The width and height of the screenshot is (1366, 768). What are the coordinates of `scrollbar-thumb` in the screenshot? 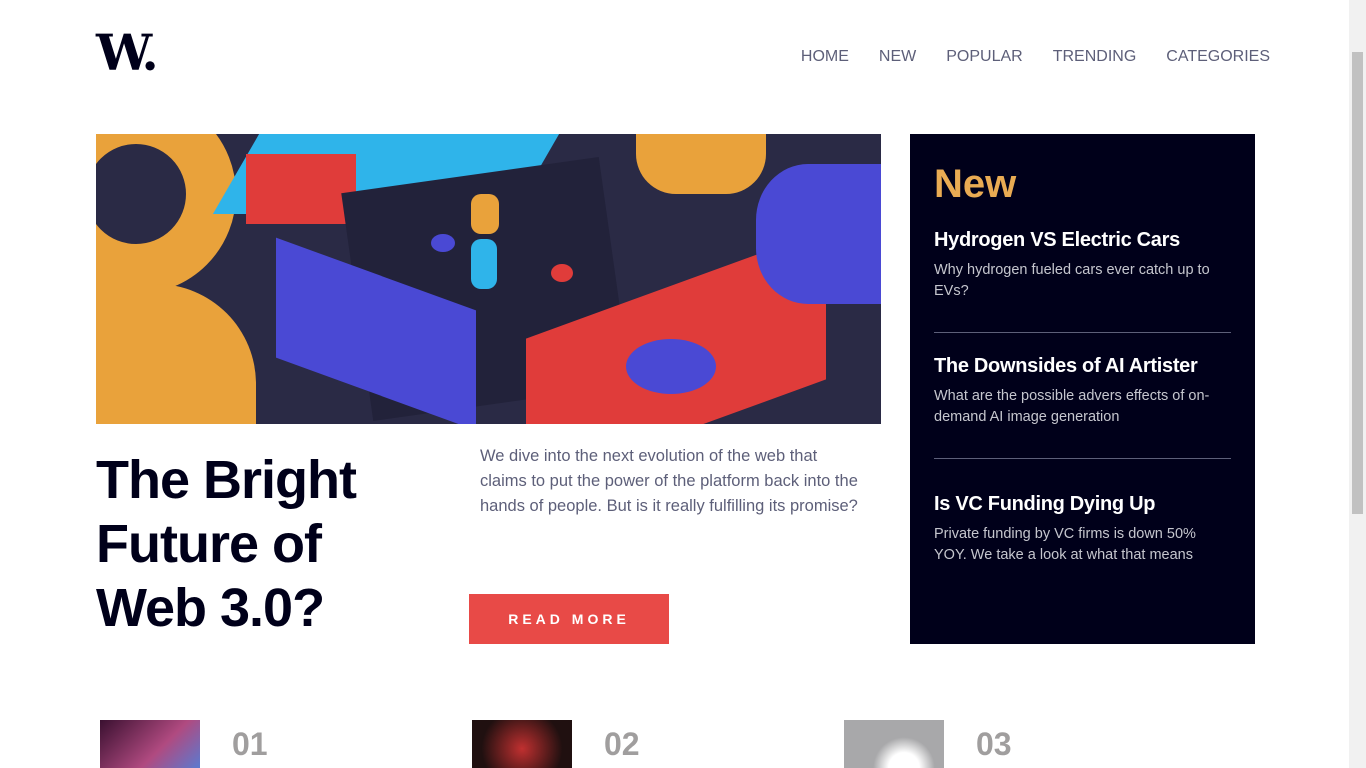 It's located at (1357, 283).